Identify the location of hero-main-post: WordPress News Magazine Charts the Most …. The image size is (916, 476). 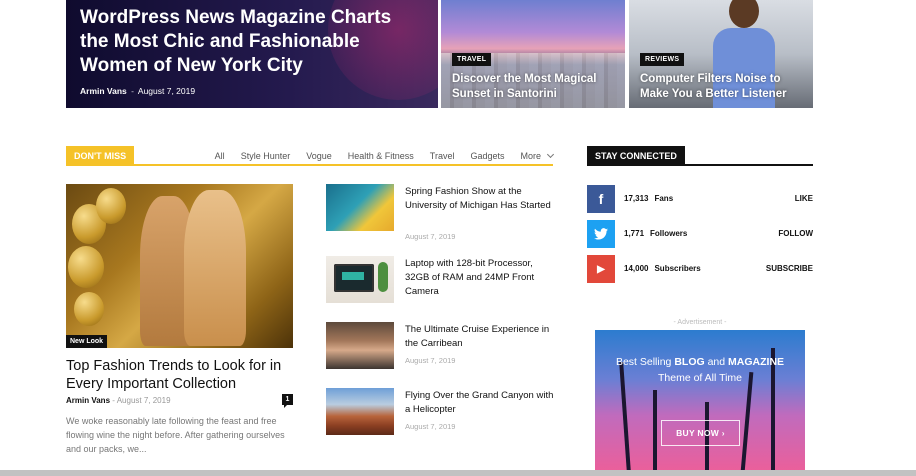
(252, 54).